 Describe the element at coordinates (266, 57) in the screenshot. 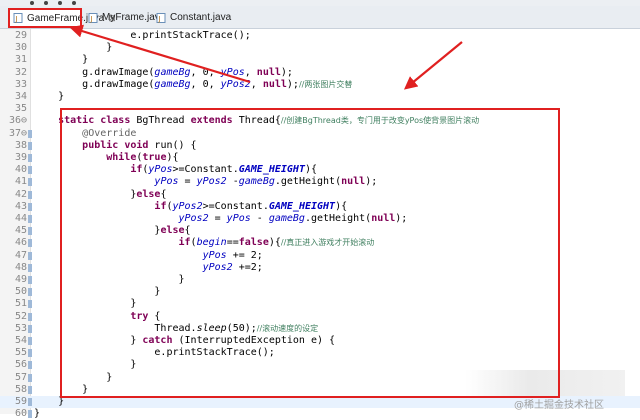

I see `annotation-arrows` at that location.